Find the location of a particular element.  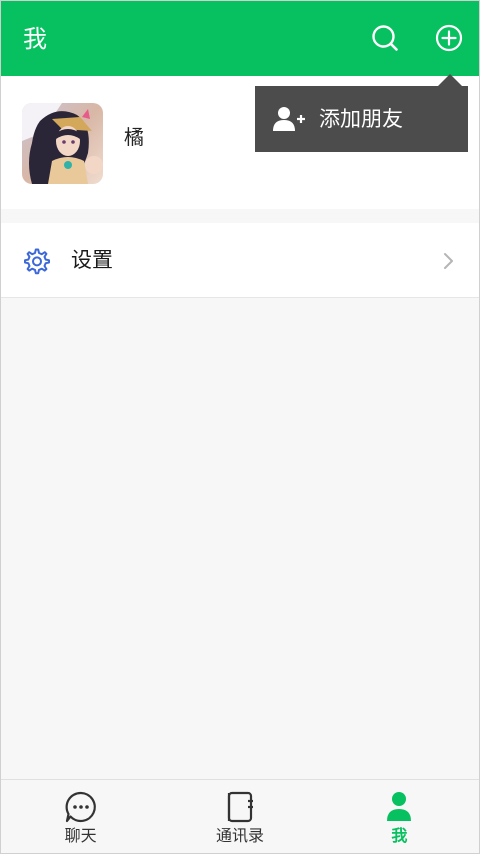

tab-chat: 聊天 is located at coordinates (80, 816).